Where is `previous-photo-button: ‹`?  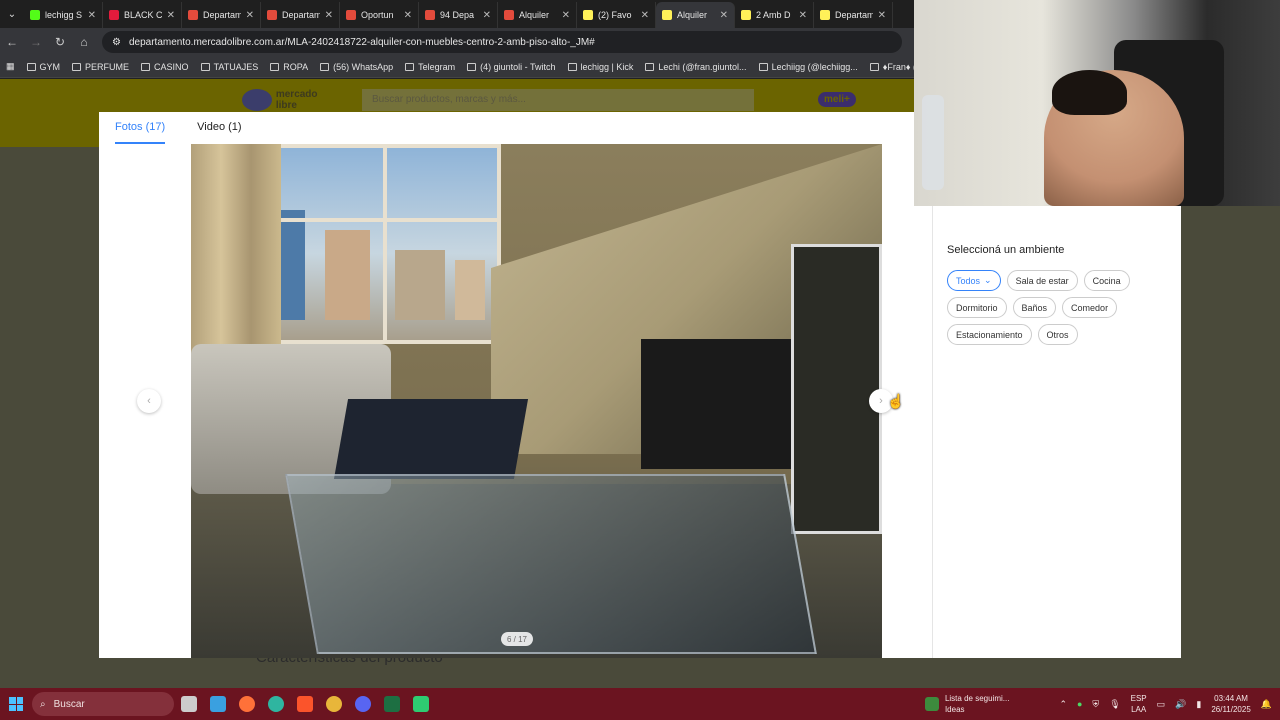
previous-photo-button: ‹ is located at coordinates (149, 401).